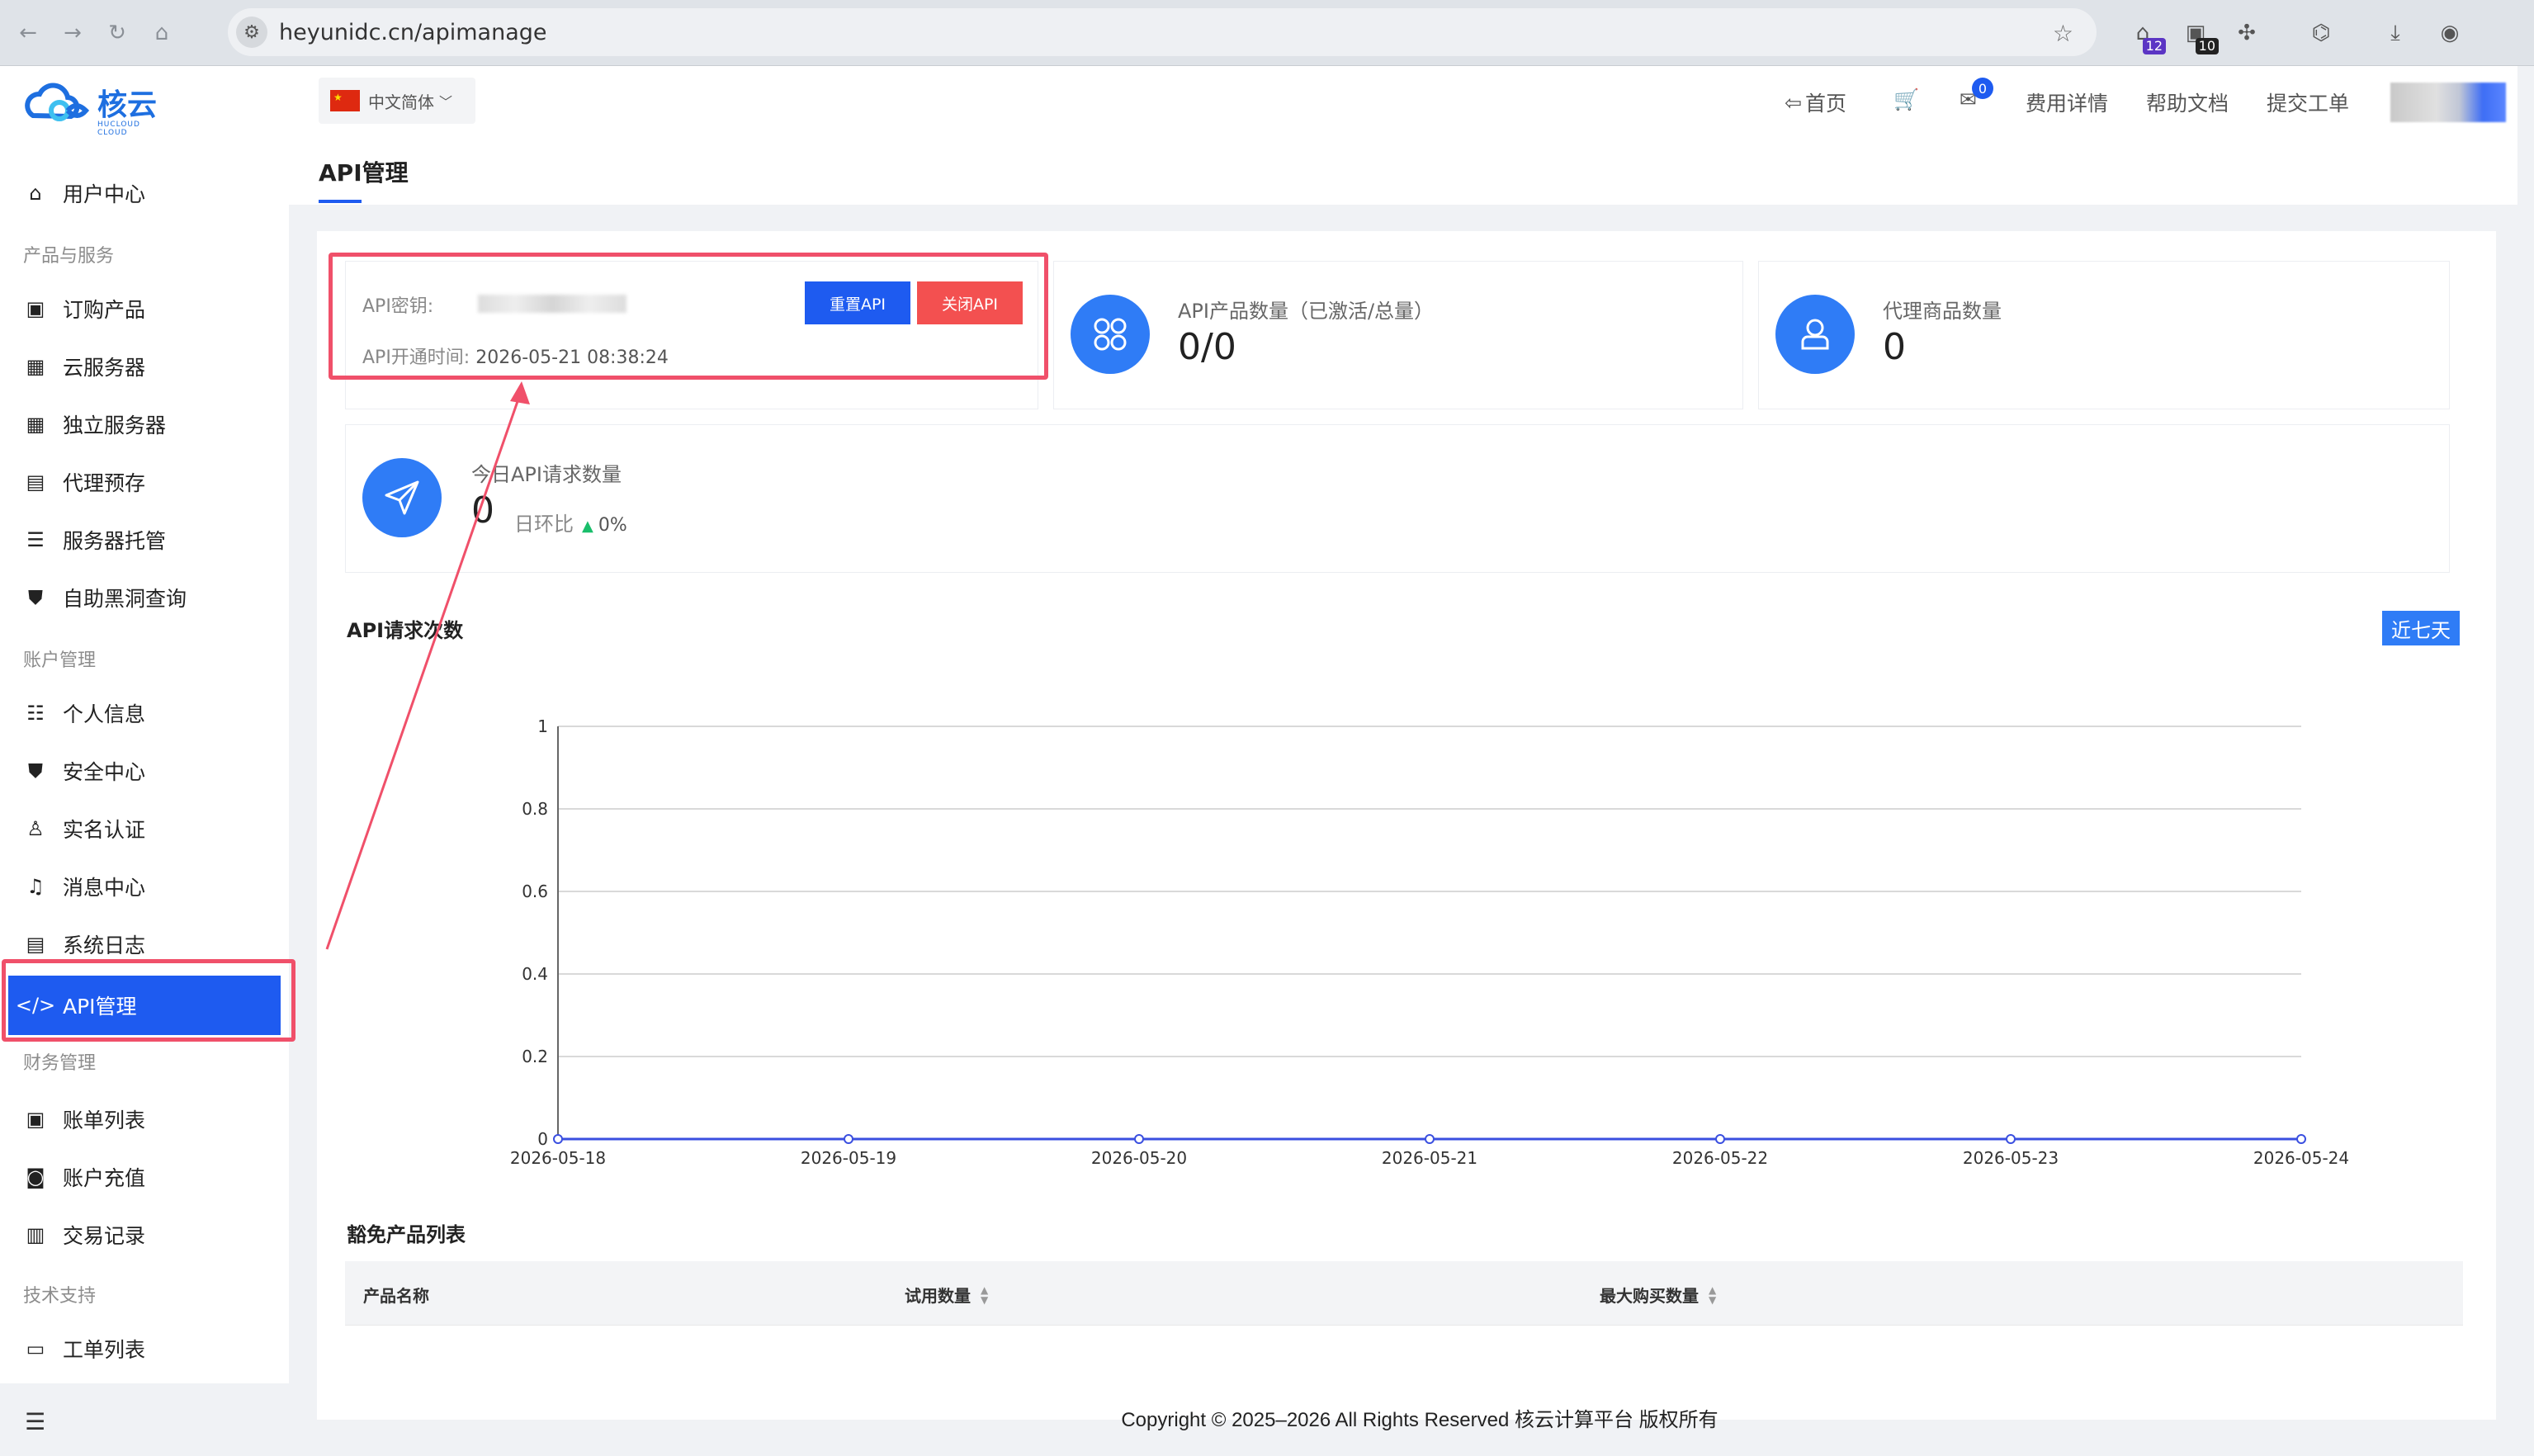  What do you see at coordinates (104, 1120) in the screenshot?
I see `sidebar-item-label: 账单列表` at bounding box center [104, 1120].